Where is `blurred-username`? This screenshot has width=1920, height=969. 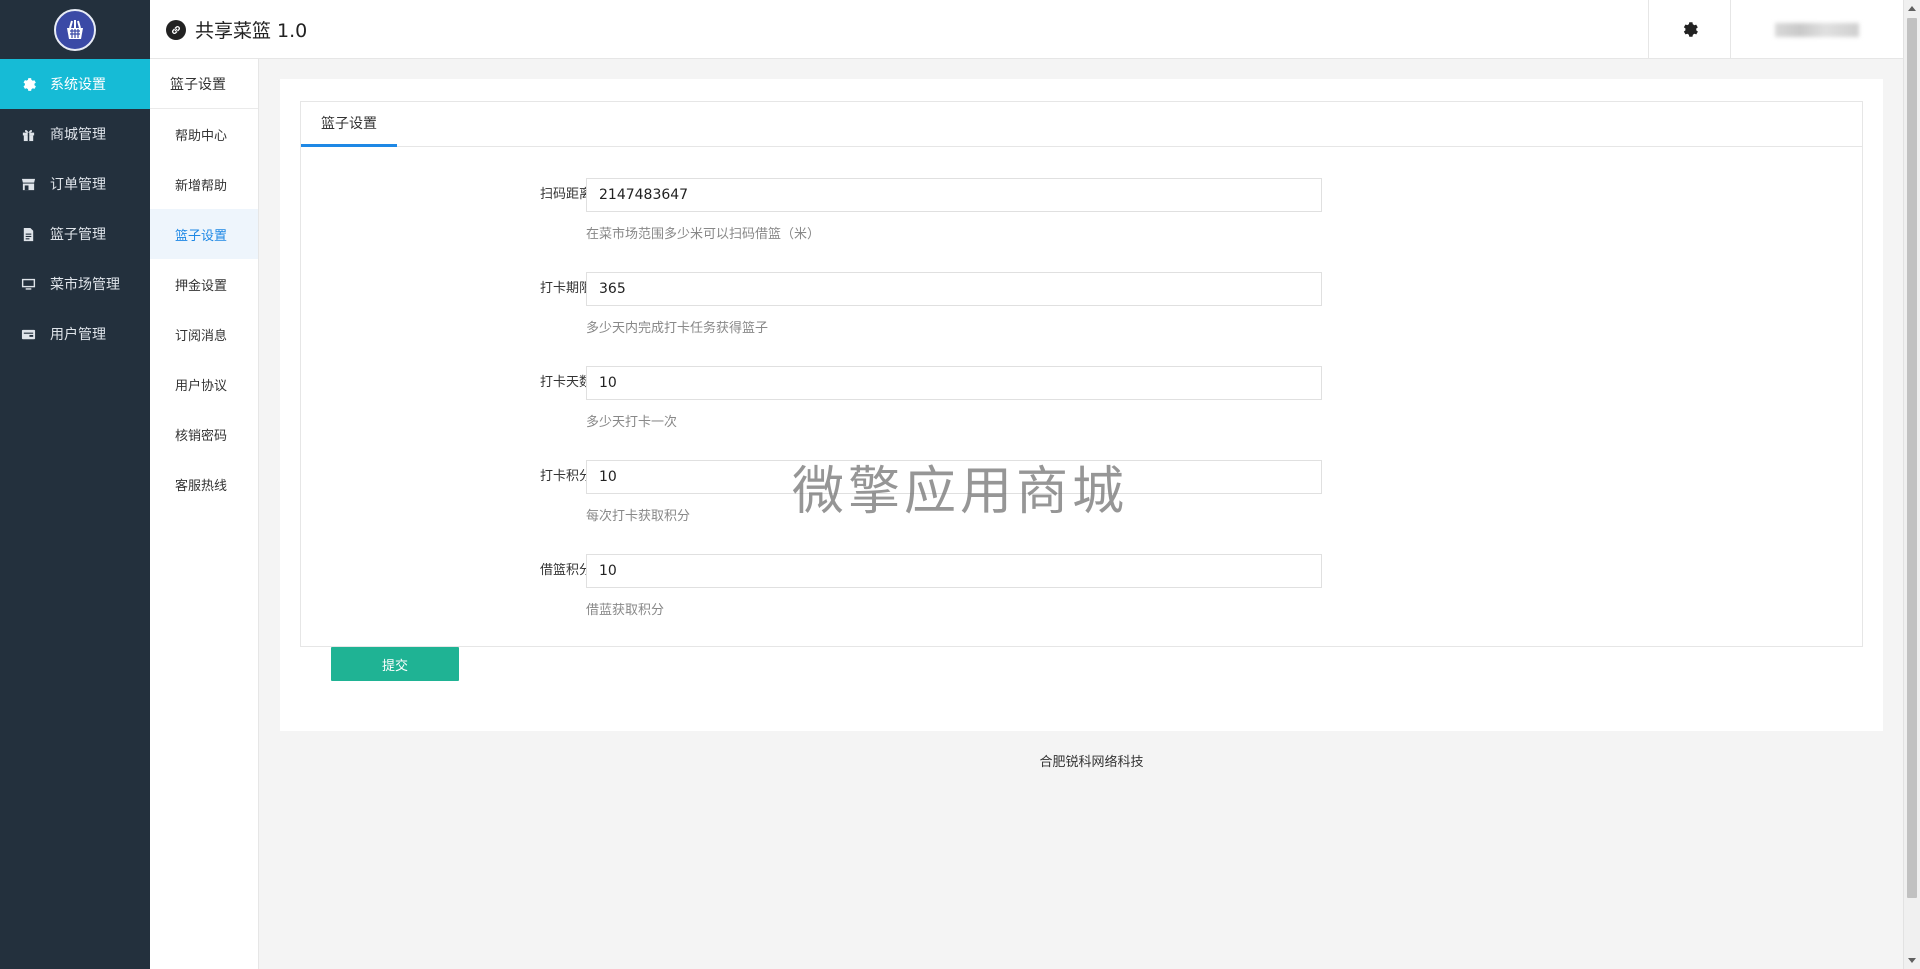
blurred-username is located at coordinates (1817, 29).